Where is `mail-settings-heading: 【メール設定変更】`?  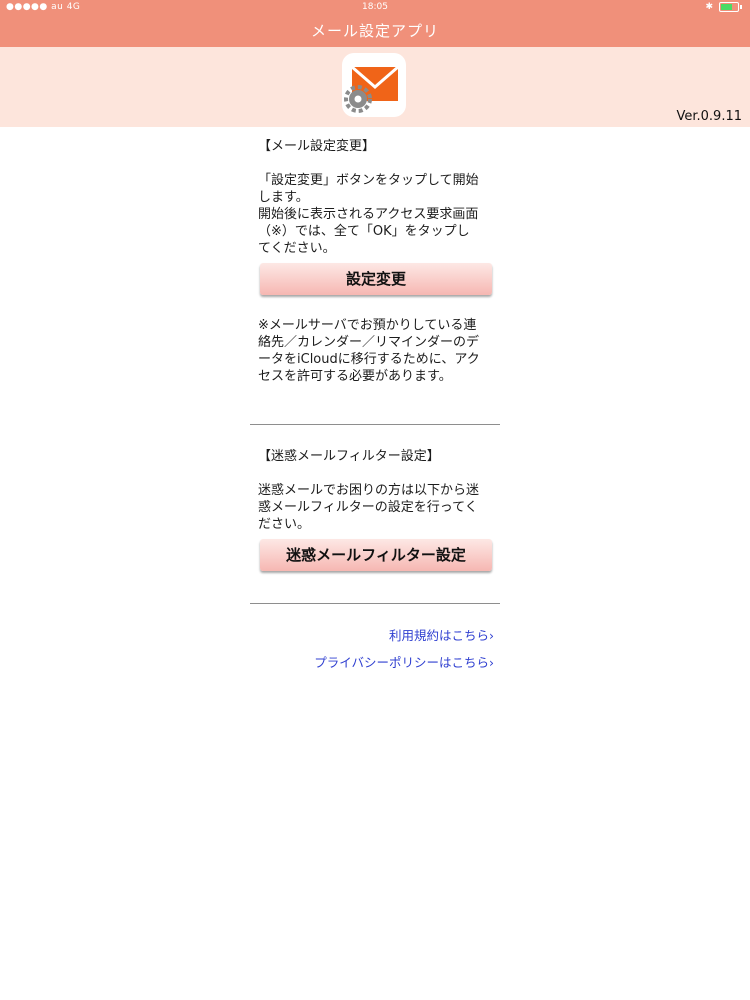
mail-settings-heading: 【メール設定変更】 is located at coordinates (317, 146).